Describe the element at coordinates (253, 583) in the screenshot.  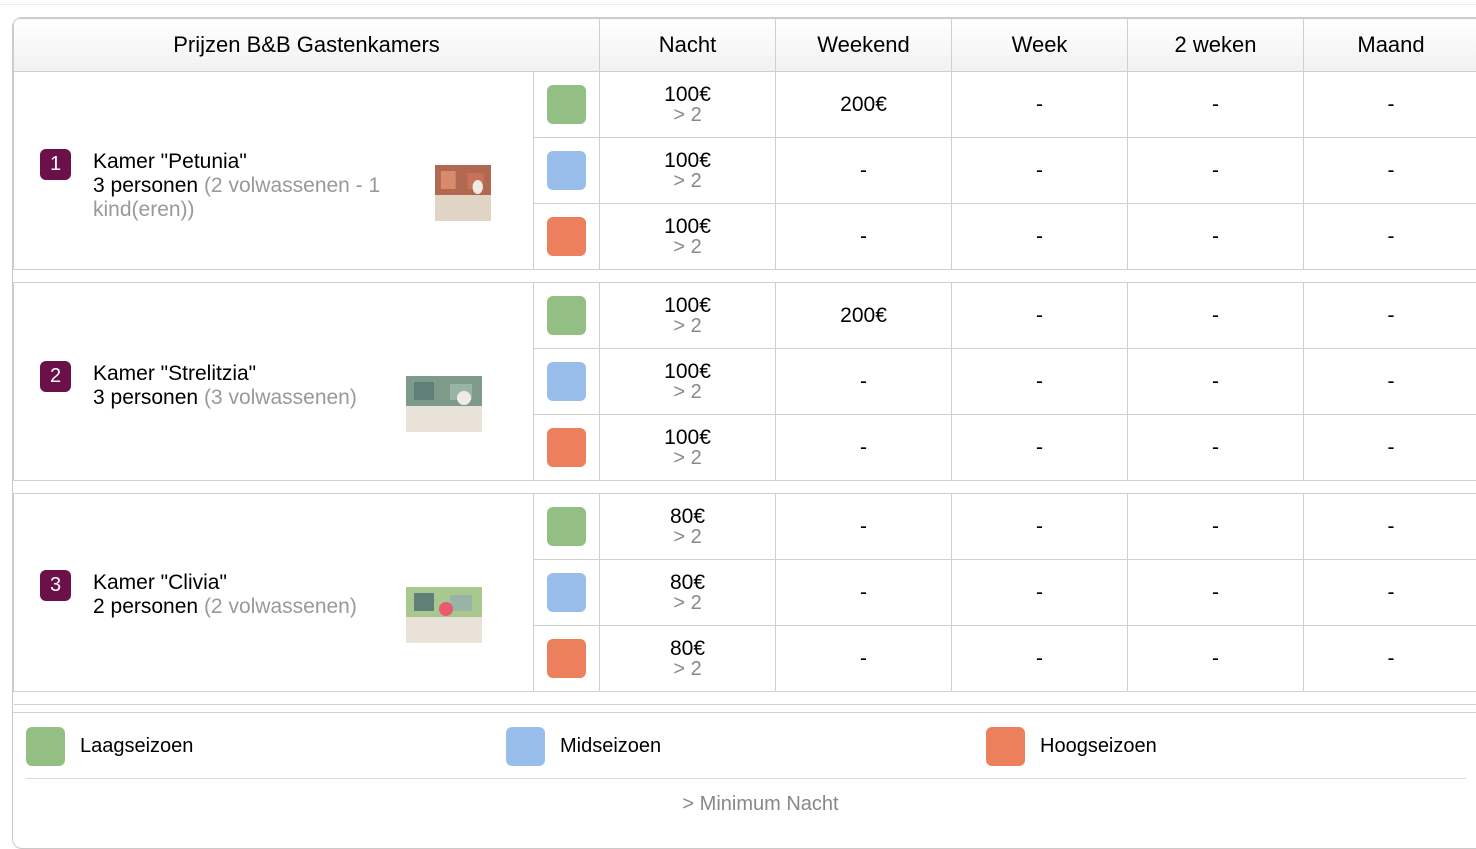
I see `room-name: Kamer "Clivia"` at that location.